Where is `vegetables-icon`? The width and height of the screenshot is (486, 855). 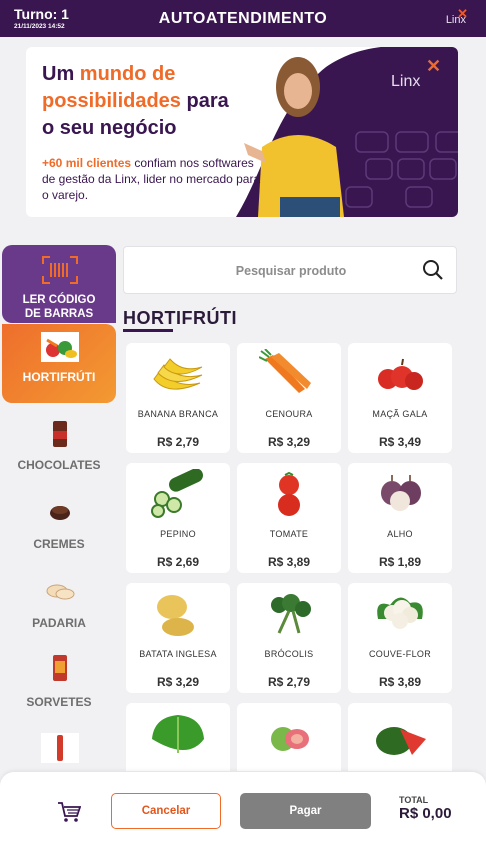 vegetables-icon is located at coordinates (60, 347).